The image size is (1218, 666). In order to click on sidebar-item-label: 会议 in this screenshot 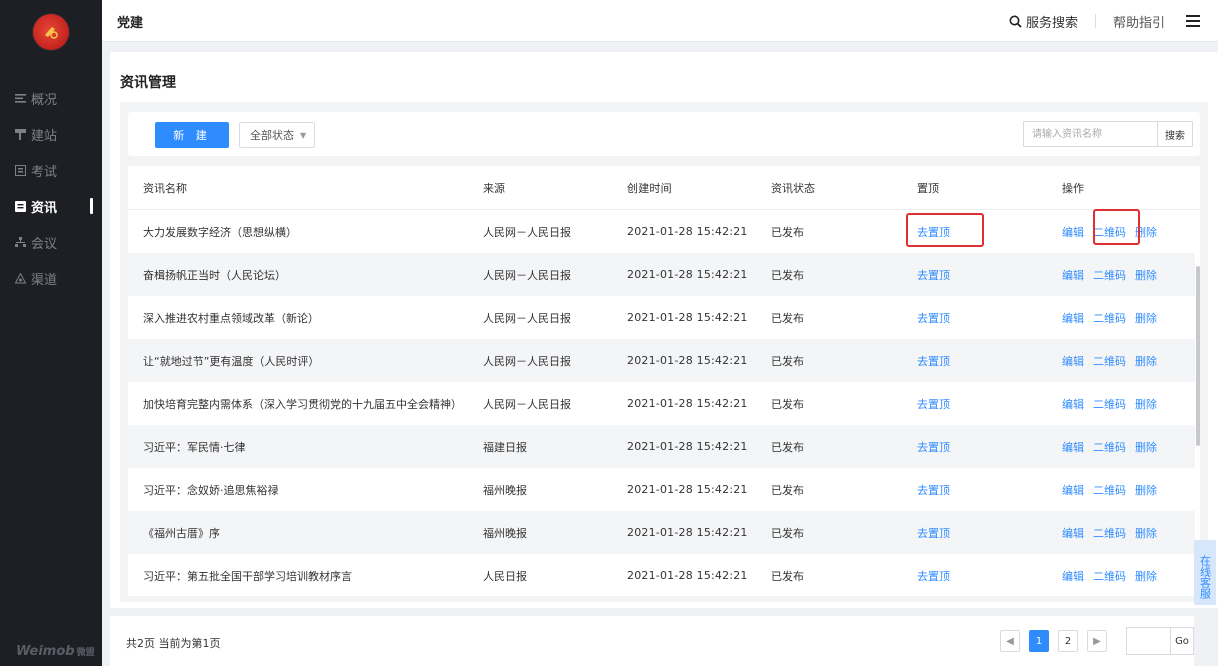, I will do `click(44, 244)`.